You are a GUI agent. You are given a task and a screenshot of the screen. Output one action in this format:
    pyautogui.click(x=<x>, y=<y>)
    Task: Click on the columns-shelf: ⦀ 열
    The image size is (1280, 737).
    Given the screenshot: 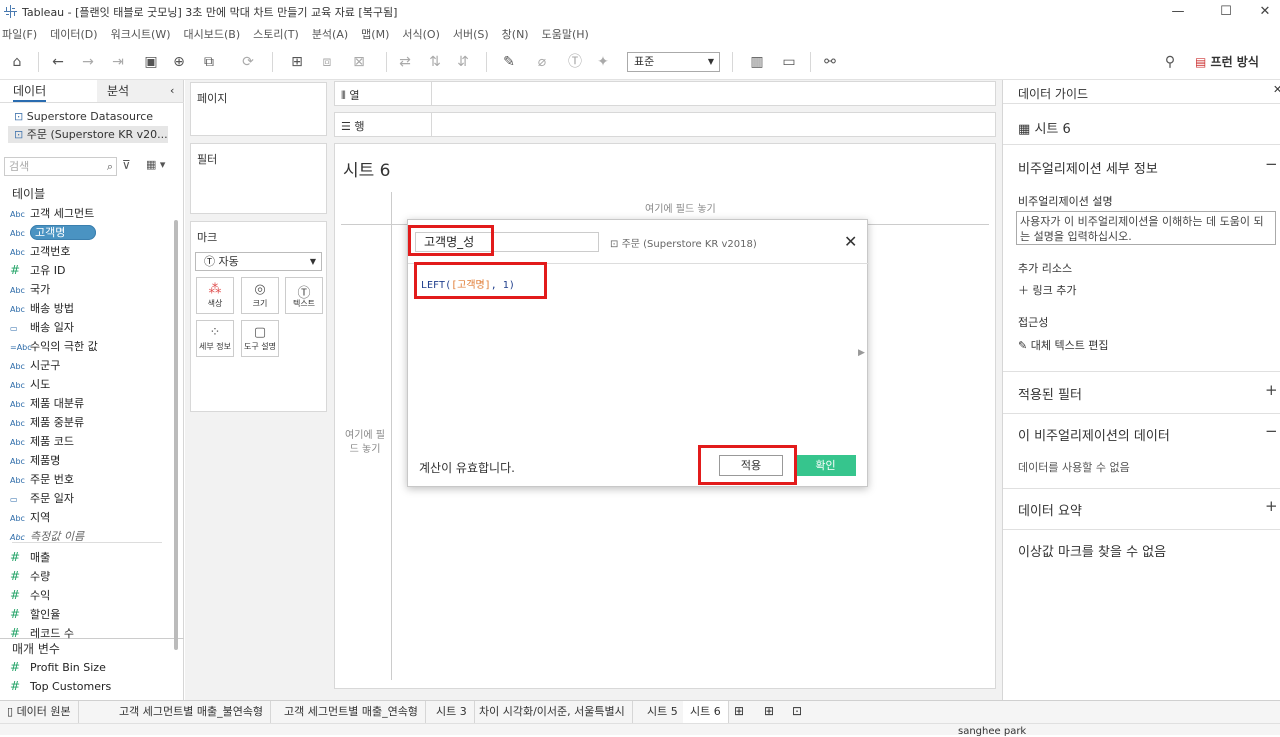 What is the action you would take?
    pyautogui.click(x=665, y=93)
    